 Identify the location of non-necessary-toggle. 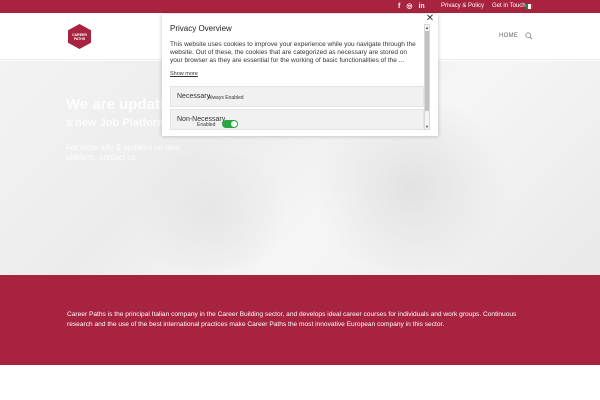
(230, 124).